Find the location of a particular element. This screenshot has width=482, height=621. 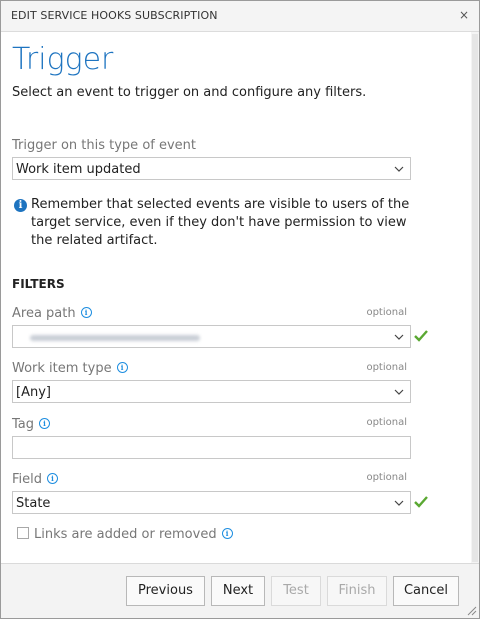

field-label-text: Field is located at coordinates (27, 479).